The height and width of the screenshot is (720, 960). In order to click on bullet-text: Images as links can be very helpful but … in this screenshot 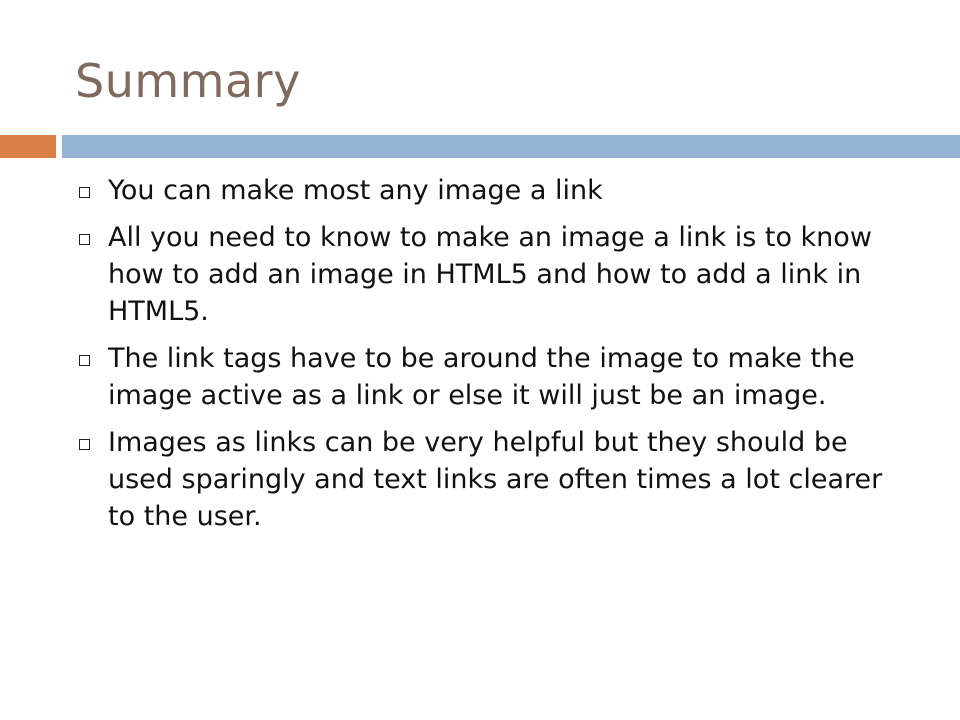, I will do `click(495, 479)`.